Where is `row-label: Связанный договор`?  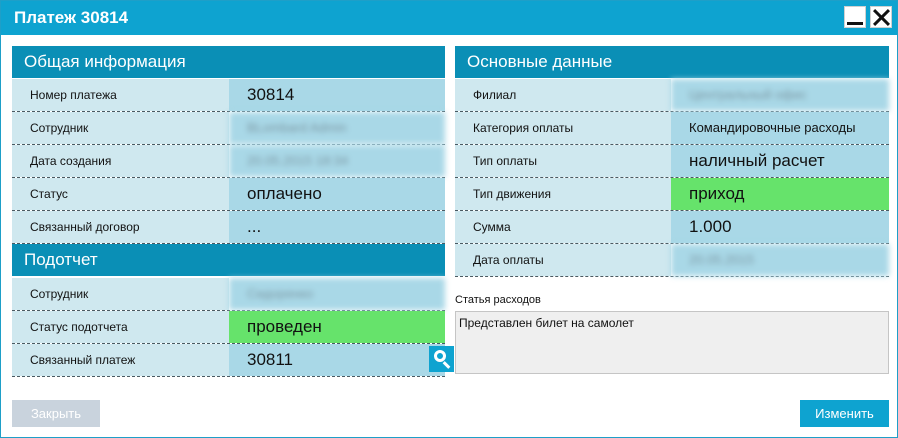 row-label: Связанный договор is located at coordinates (120, 227).